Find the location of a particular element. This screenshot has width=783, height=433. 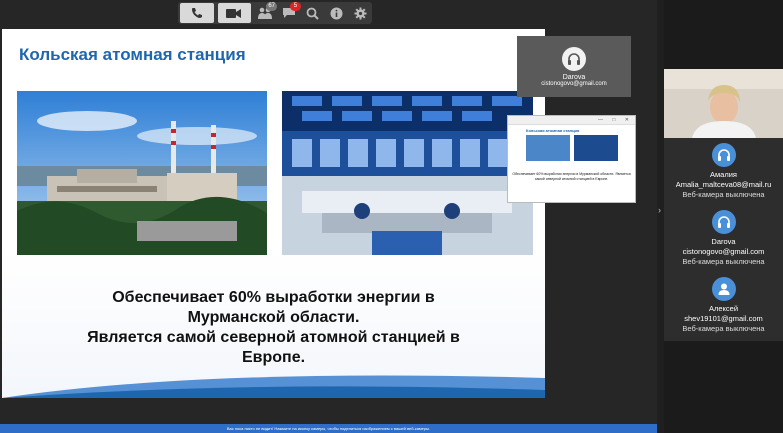

panel-divider is located at coordinates (660, 216).